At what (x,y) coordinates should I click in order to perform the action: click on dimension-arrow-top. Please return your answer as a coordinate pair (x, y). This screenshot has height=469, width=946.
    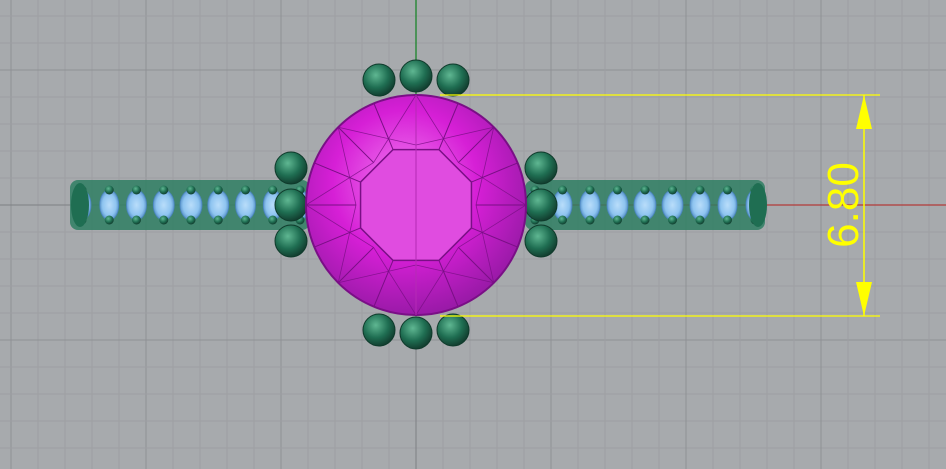
    Looking at the image, I should click on (864, 112).